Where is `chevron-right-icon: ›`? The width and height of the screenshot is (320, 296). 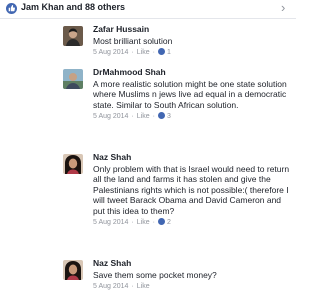 chevron-right-icon: › is located at coordinates (283, 8).